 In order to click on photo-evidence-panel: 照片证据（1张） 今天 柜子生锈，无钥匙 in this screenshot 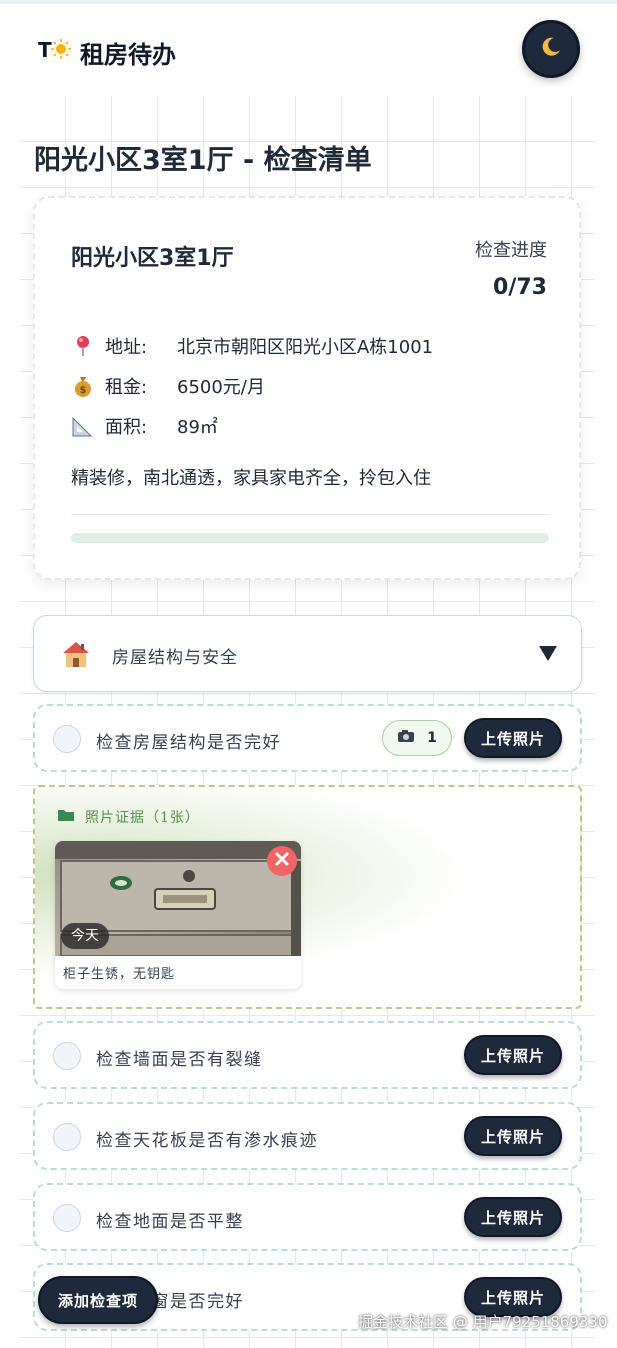, I will do `click(307, 897)`.